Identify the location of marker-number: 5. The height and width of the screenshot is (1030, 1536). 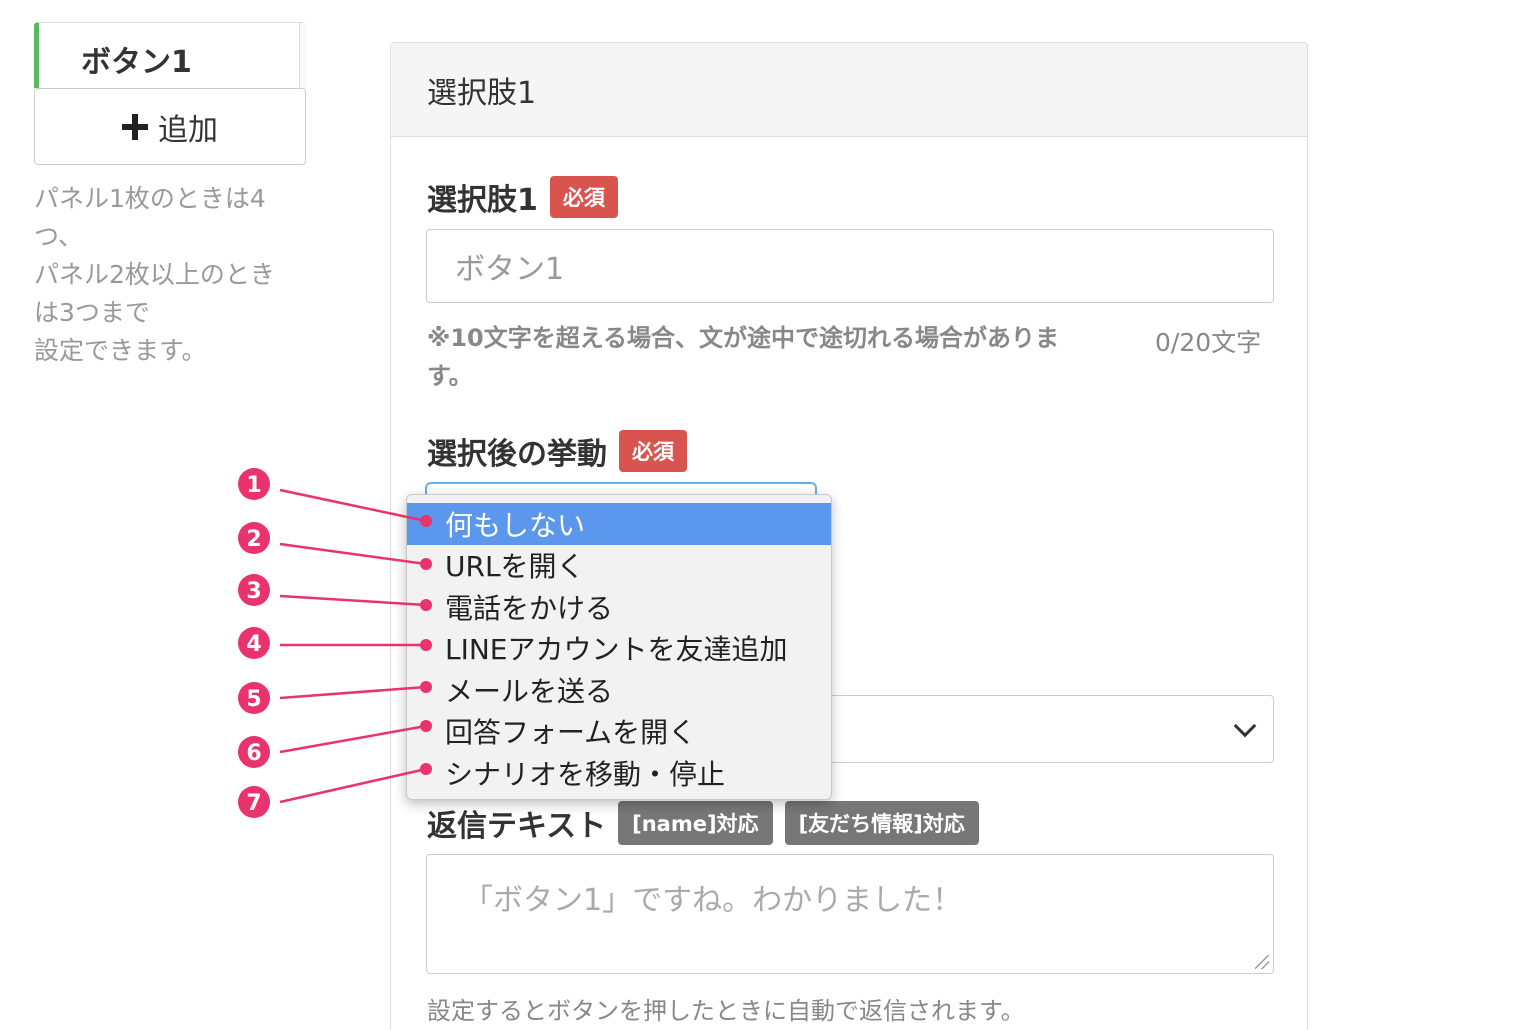
(253, 699).